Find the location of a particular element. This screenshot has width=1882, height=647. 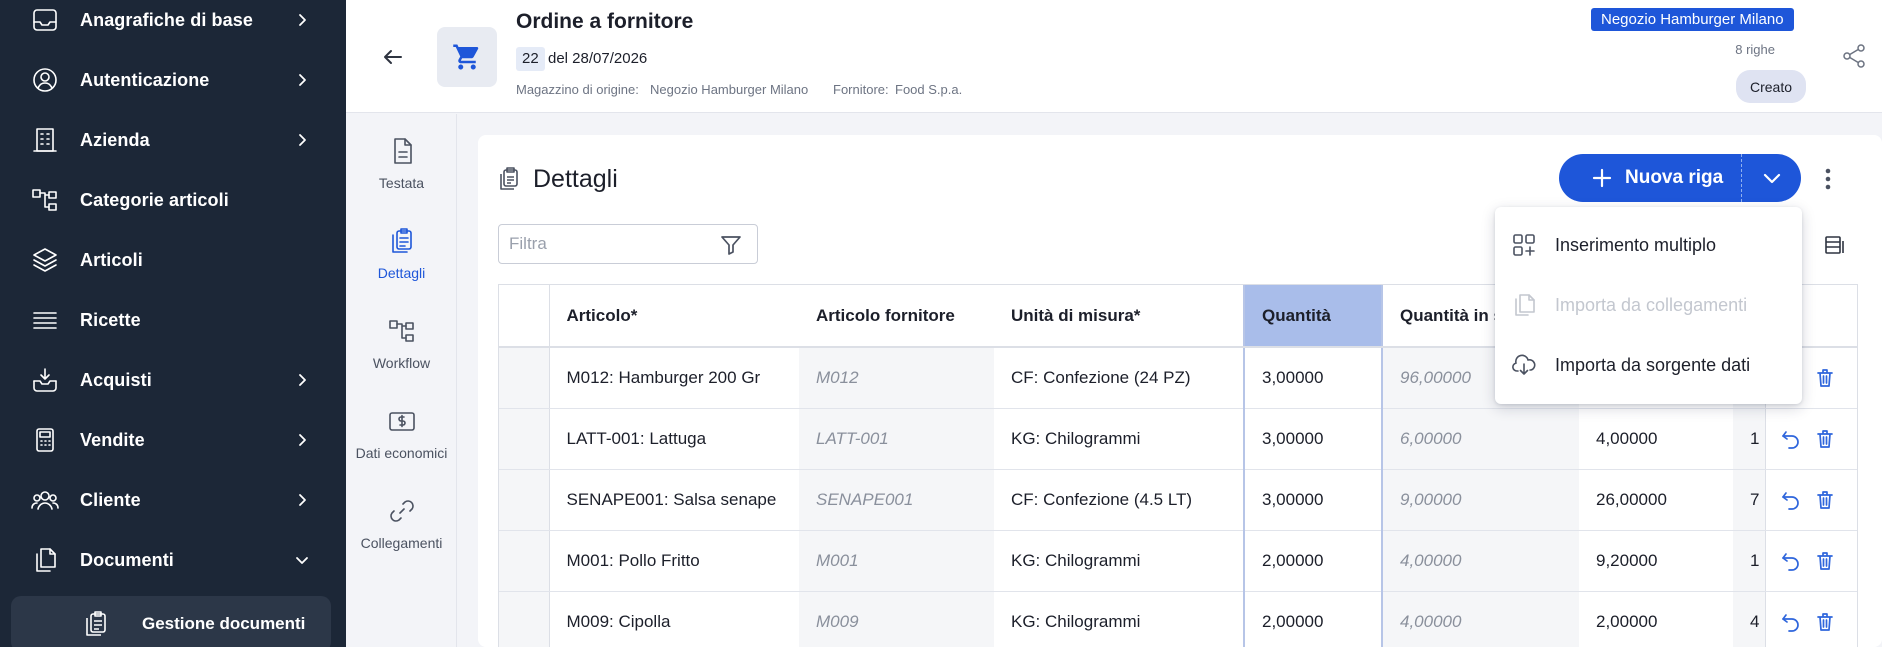

cell-quantita-stock: 6,00000 is located at coordinates (1480, 439).